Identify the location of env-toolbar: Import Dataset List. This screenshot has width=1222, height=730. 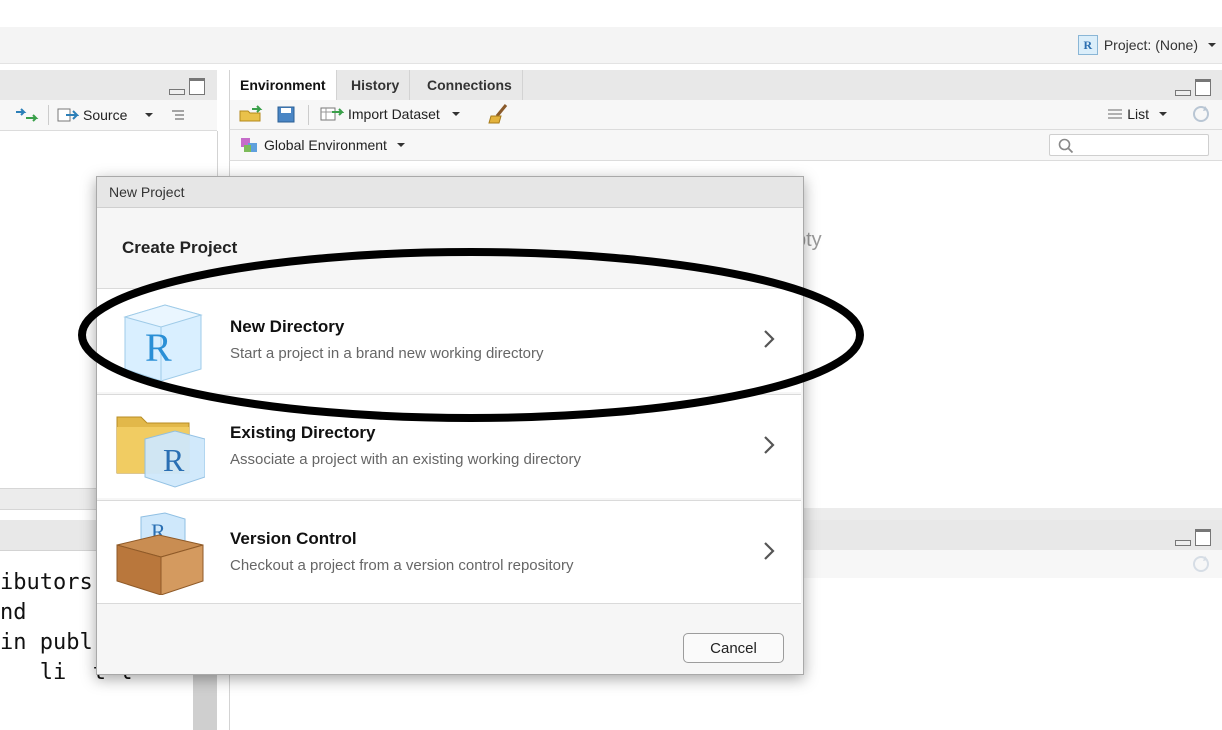
(725, 115).